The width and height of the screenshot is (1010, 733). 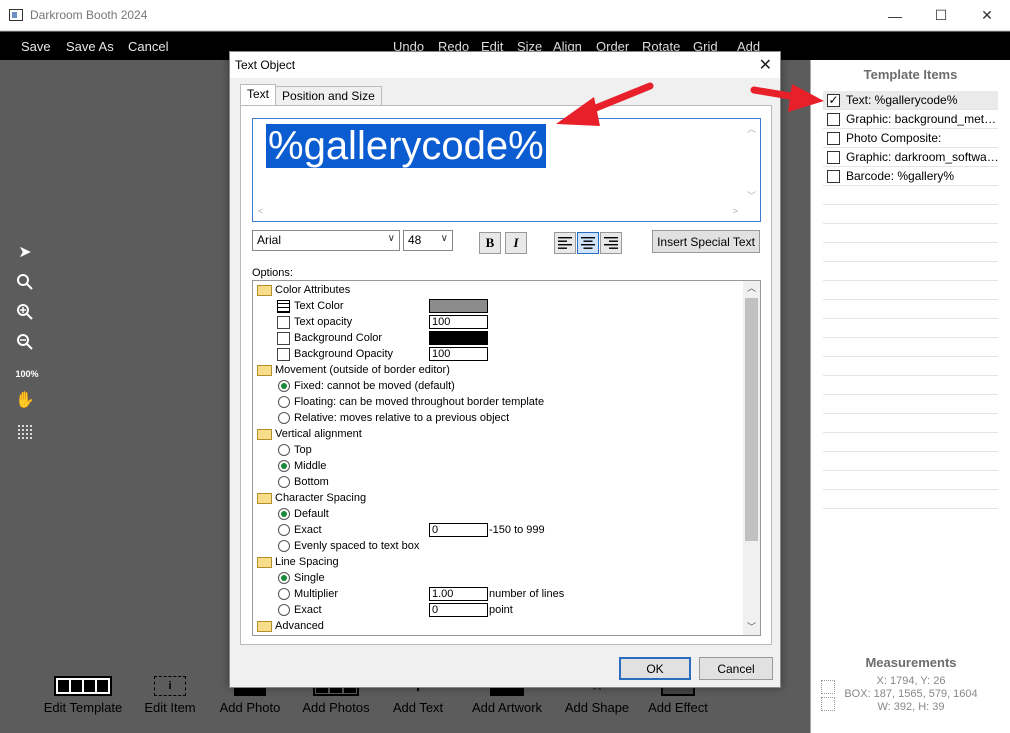 What do you see at coordinates (284, 530) in the screenshot?
I see `radio-exact` at bounding box center [284, 530].